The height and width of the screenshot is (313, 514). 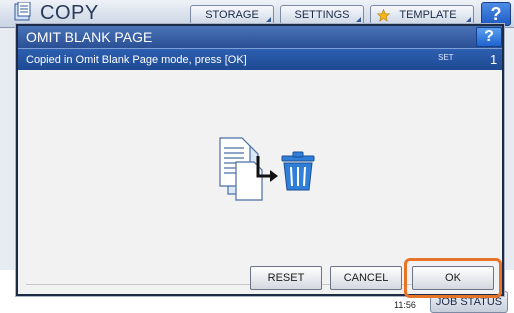 What do you see at coordinates (446, 57) in the screenshot?
I see `set-label: SET` at bounding box center [446, 57].